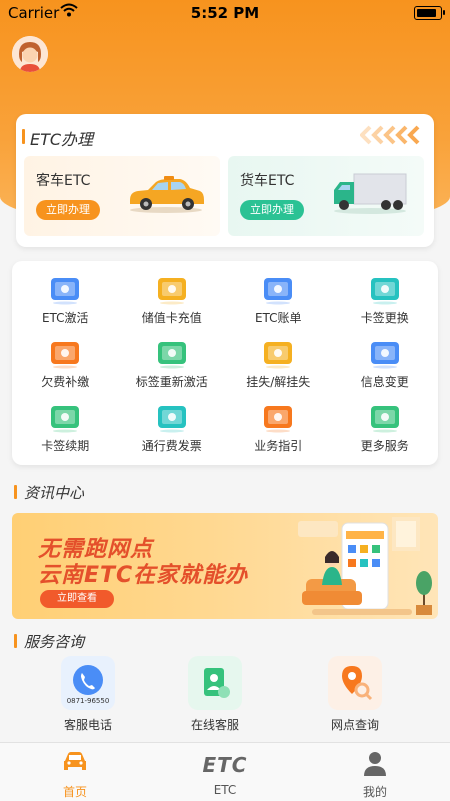  Describe the element at coordinates (384, 382) in the screenshot. I see `service-label: 信息变更` at that location.